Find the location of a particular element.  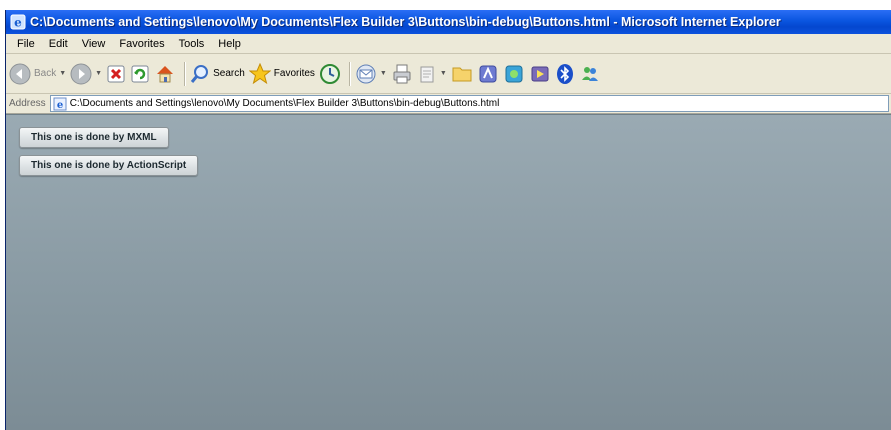

stop-button is located at coordinates (116, 74).